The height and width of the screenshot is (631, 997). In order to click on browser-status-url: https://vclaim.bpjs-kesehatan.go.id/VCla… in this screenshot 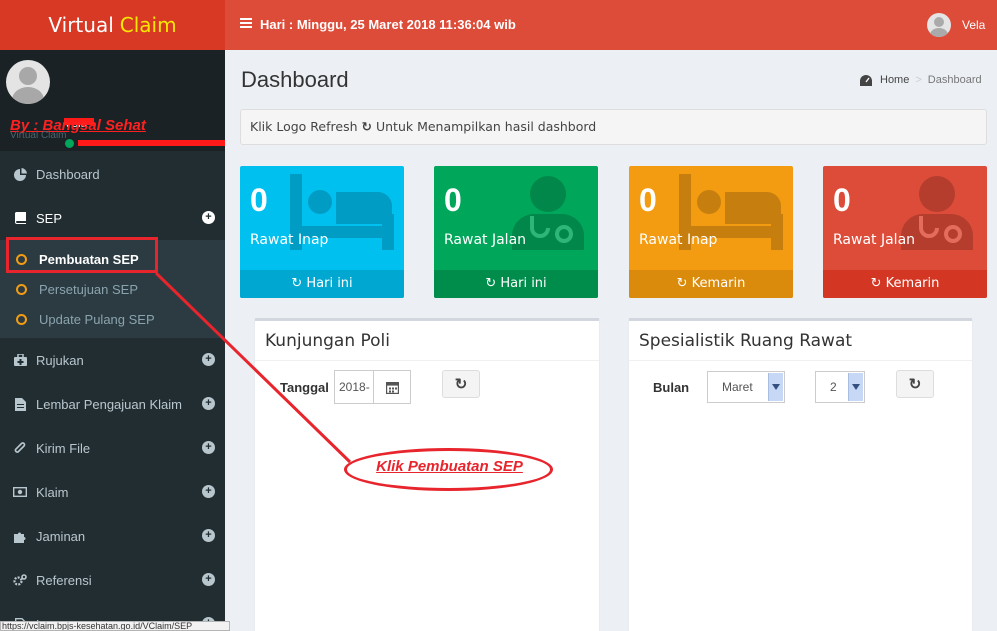, I will do `click(115, 626)`.